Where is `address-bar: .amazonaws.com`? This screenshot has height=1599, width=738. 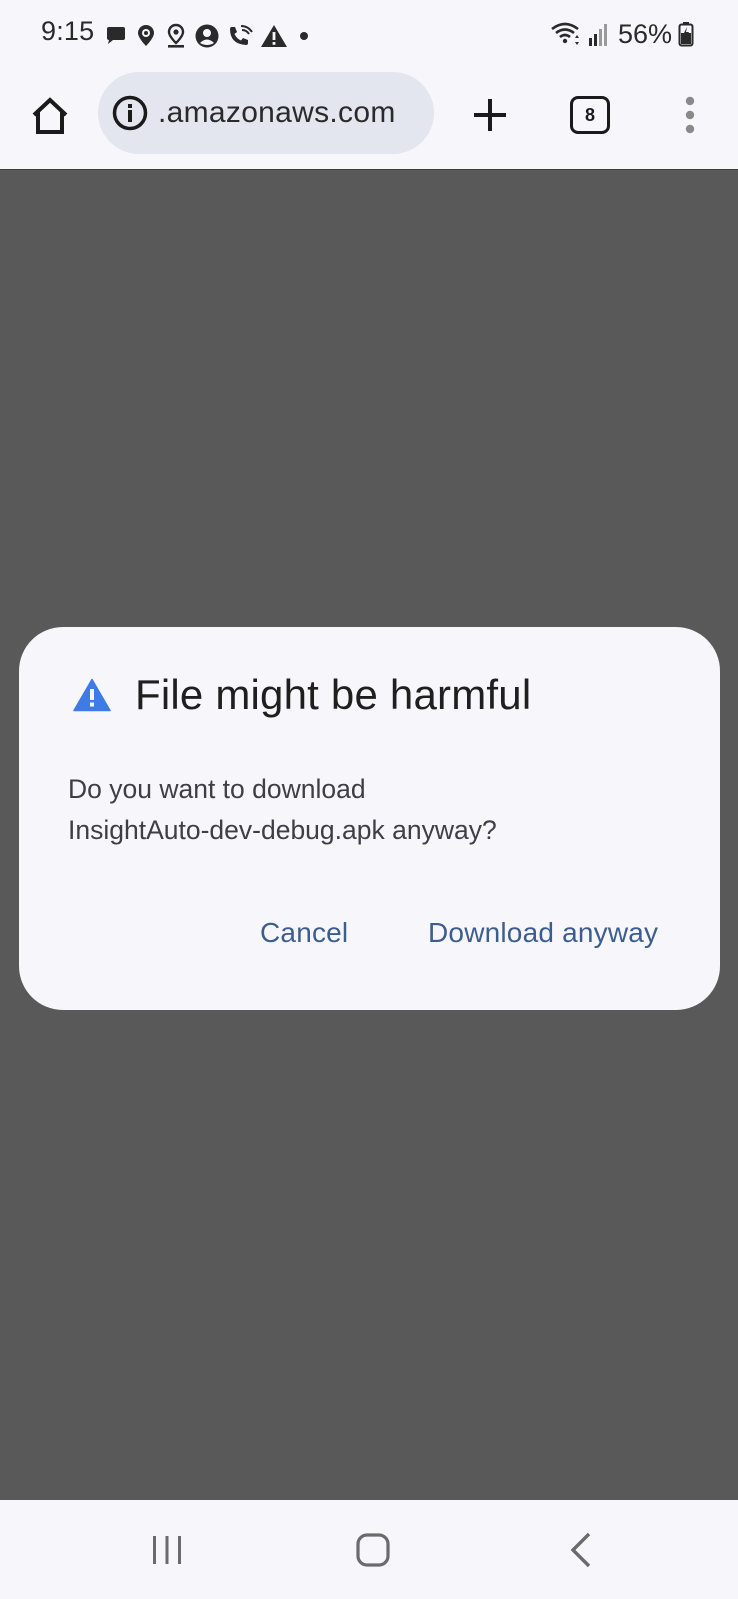 address-bar: .amazonaws.com is located at coordinates (266, 113).